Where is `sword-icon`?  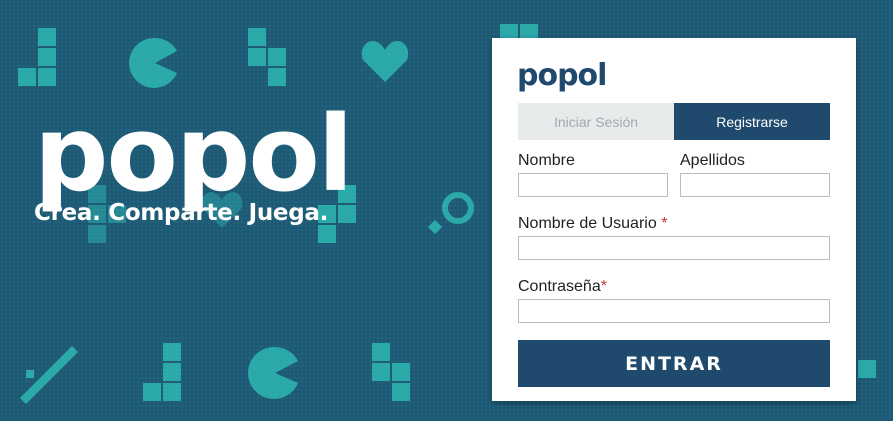 sword-icon is located at coordinates (49, 375).